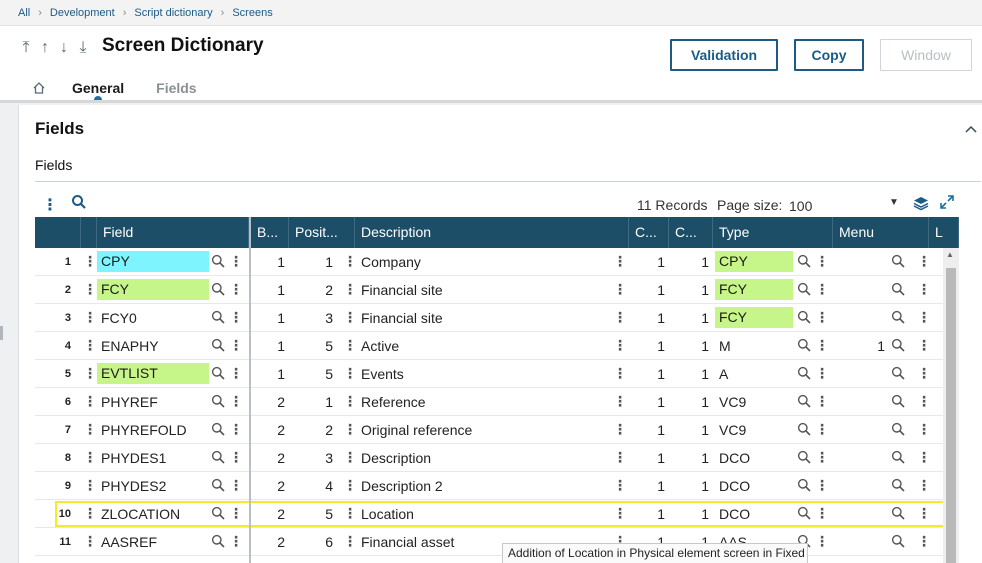  I want to click on tab-fields: Fields, so click(176, 89).